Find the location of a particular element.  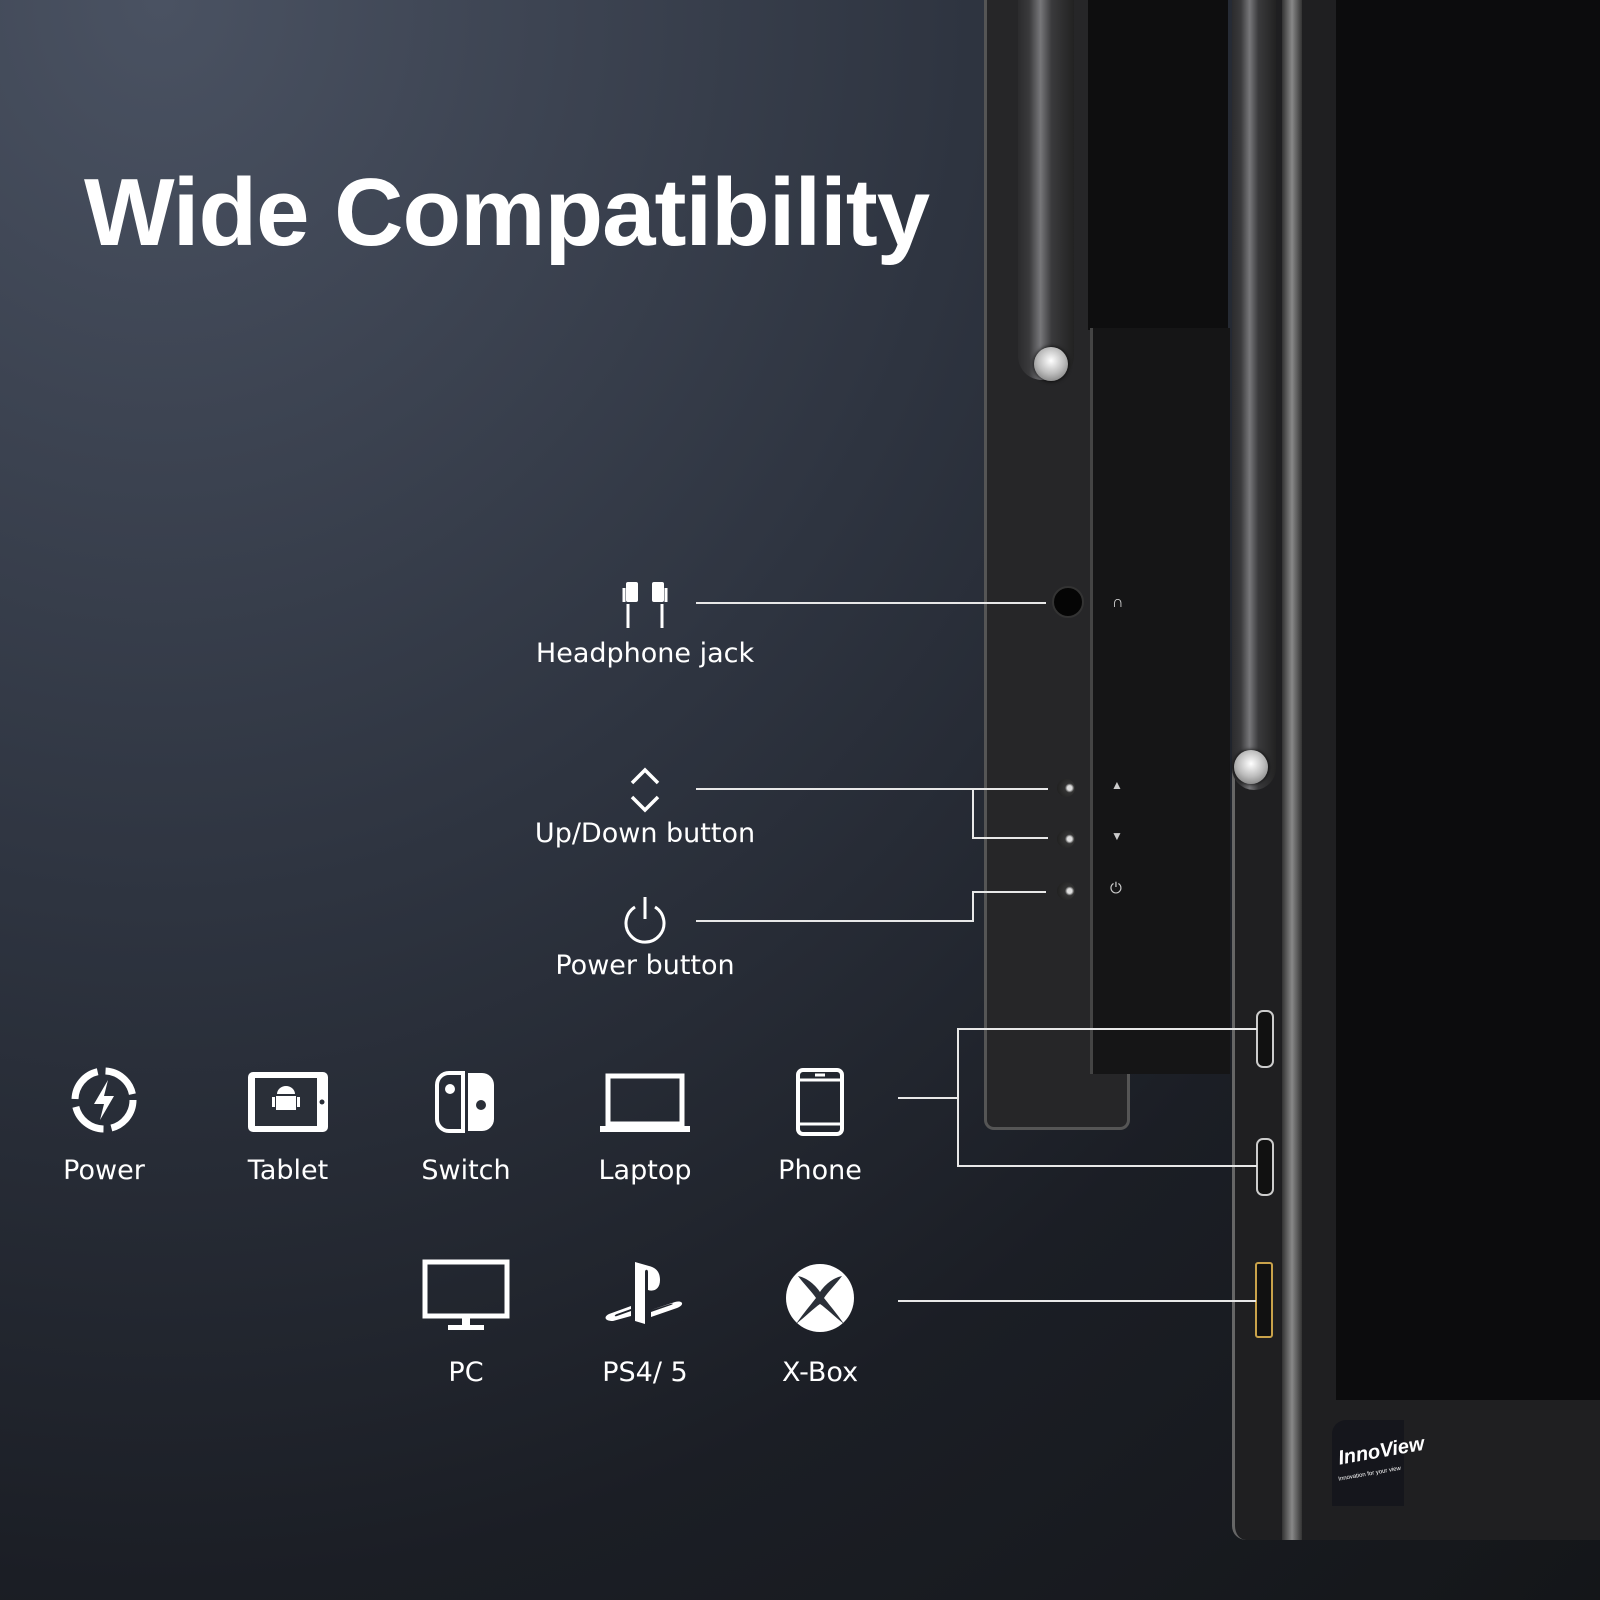

device-label-pc: PC is located at coordinates (466, 1372).